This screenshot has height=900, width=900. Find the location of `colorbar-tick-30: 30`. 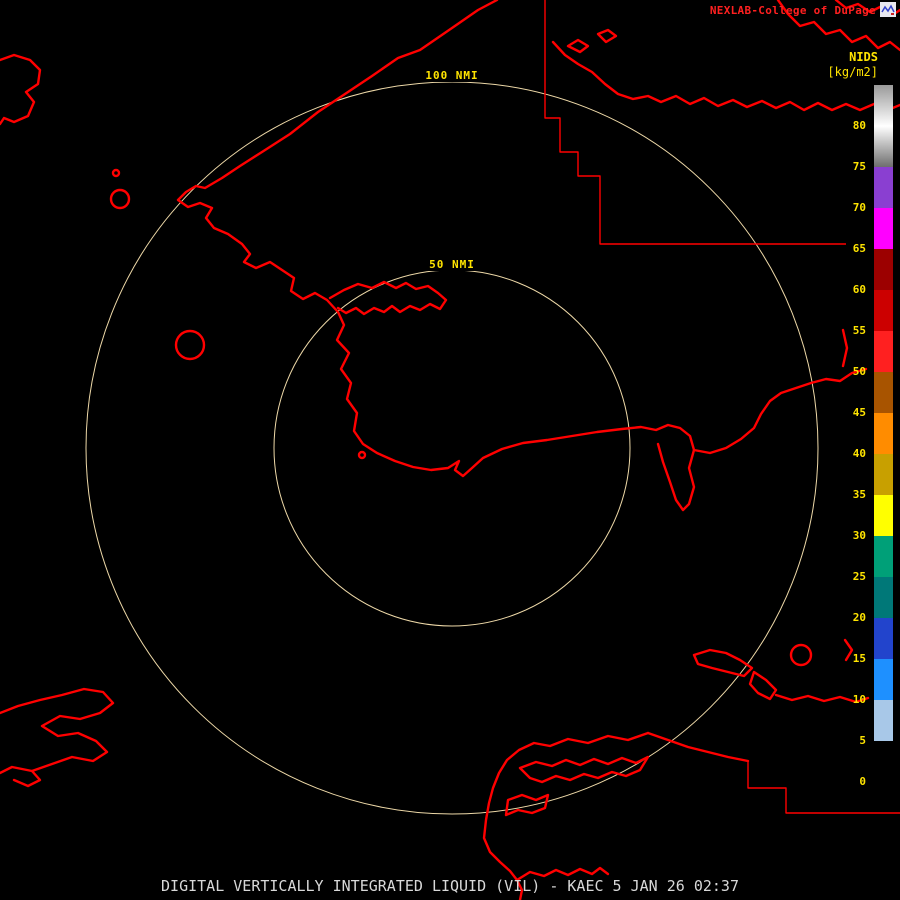

colorbar-tick-30: 30 is located at coordinates (859, 535).